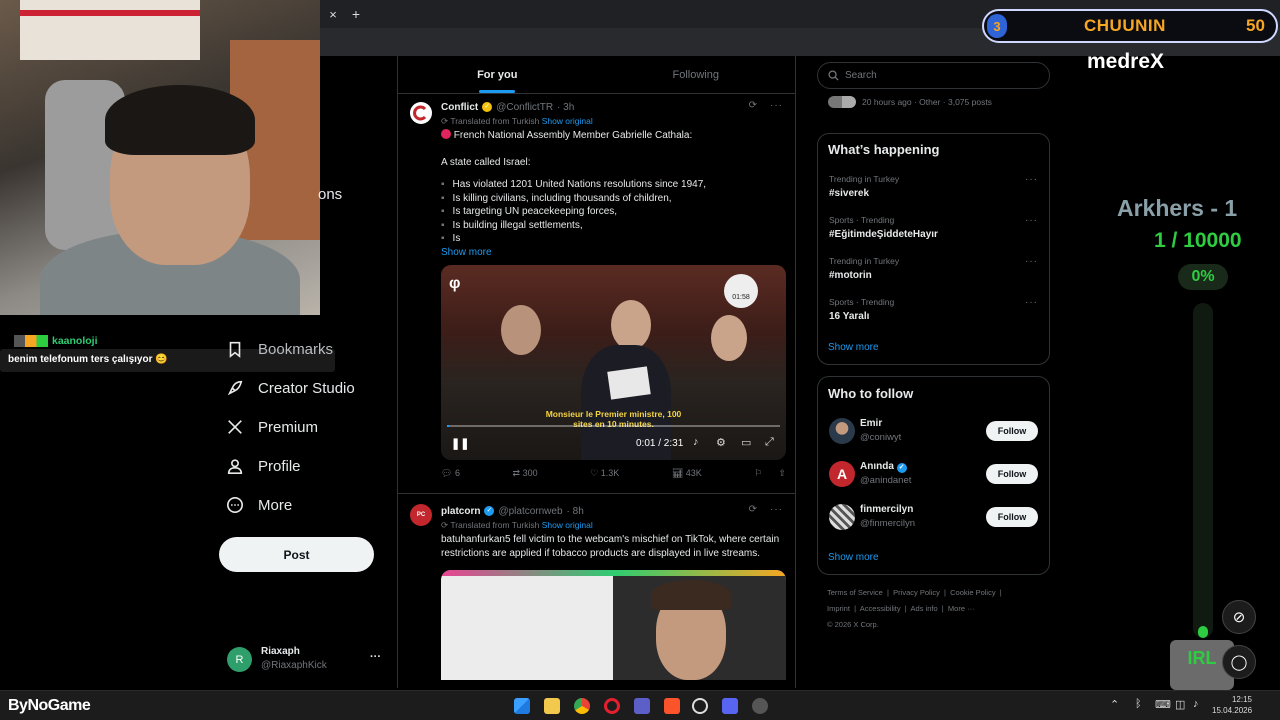 The width and height of the screenshot is (1280, 720). I want to click on search-input: Search, so click(933, 75).